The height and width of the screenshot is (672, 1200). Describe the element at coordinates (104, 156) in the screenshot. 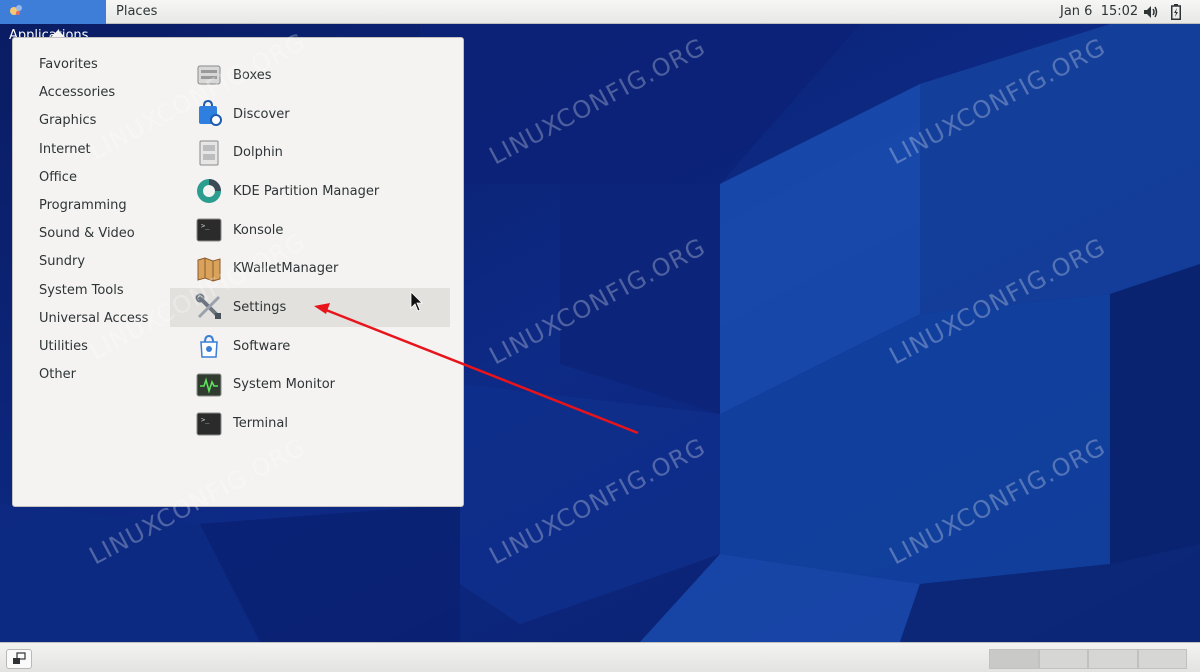

I see `category-internet: Internet` at that location.